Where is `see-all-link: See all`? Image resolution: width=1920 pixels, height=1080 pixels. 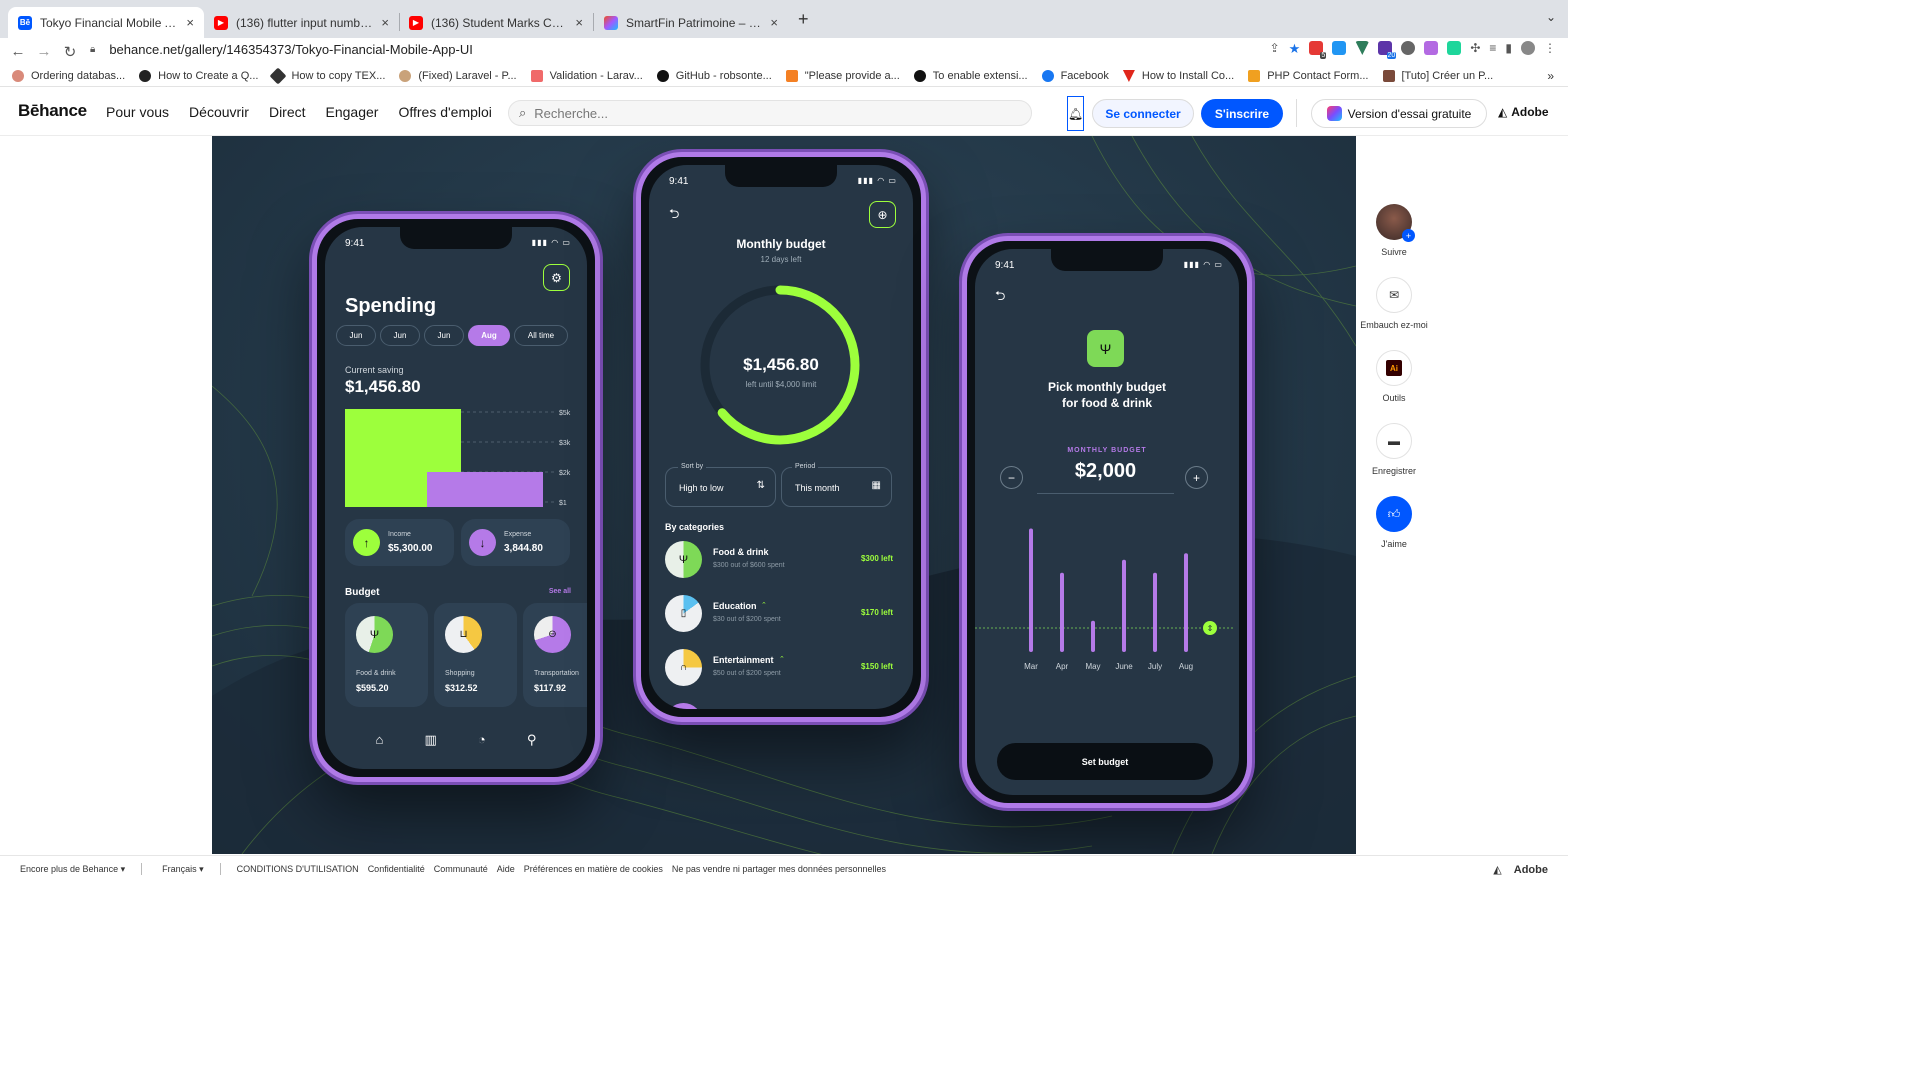 see-all-link: See all is located at coordinates (560, 591).